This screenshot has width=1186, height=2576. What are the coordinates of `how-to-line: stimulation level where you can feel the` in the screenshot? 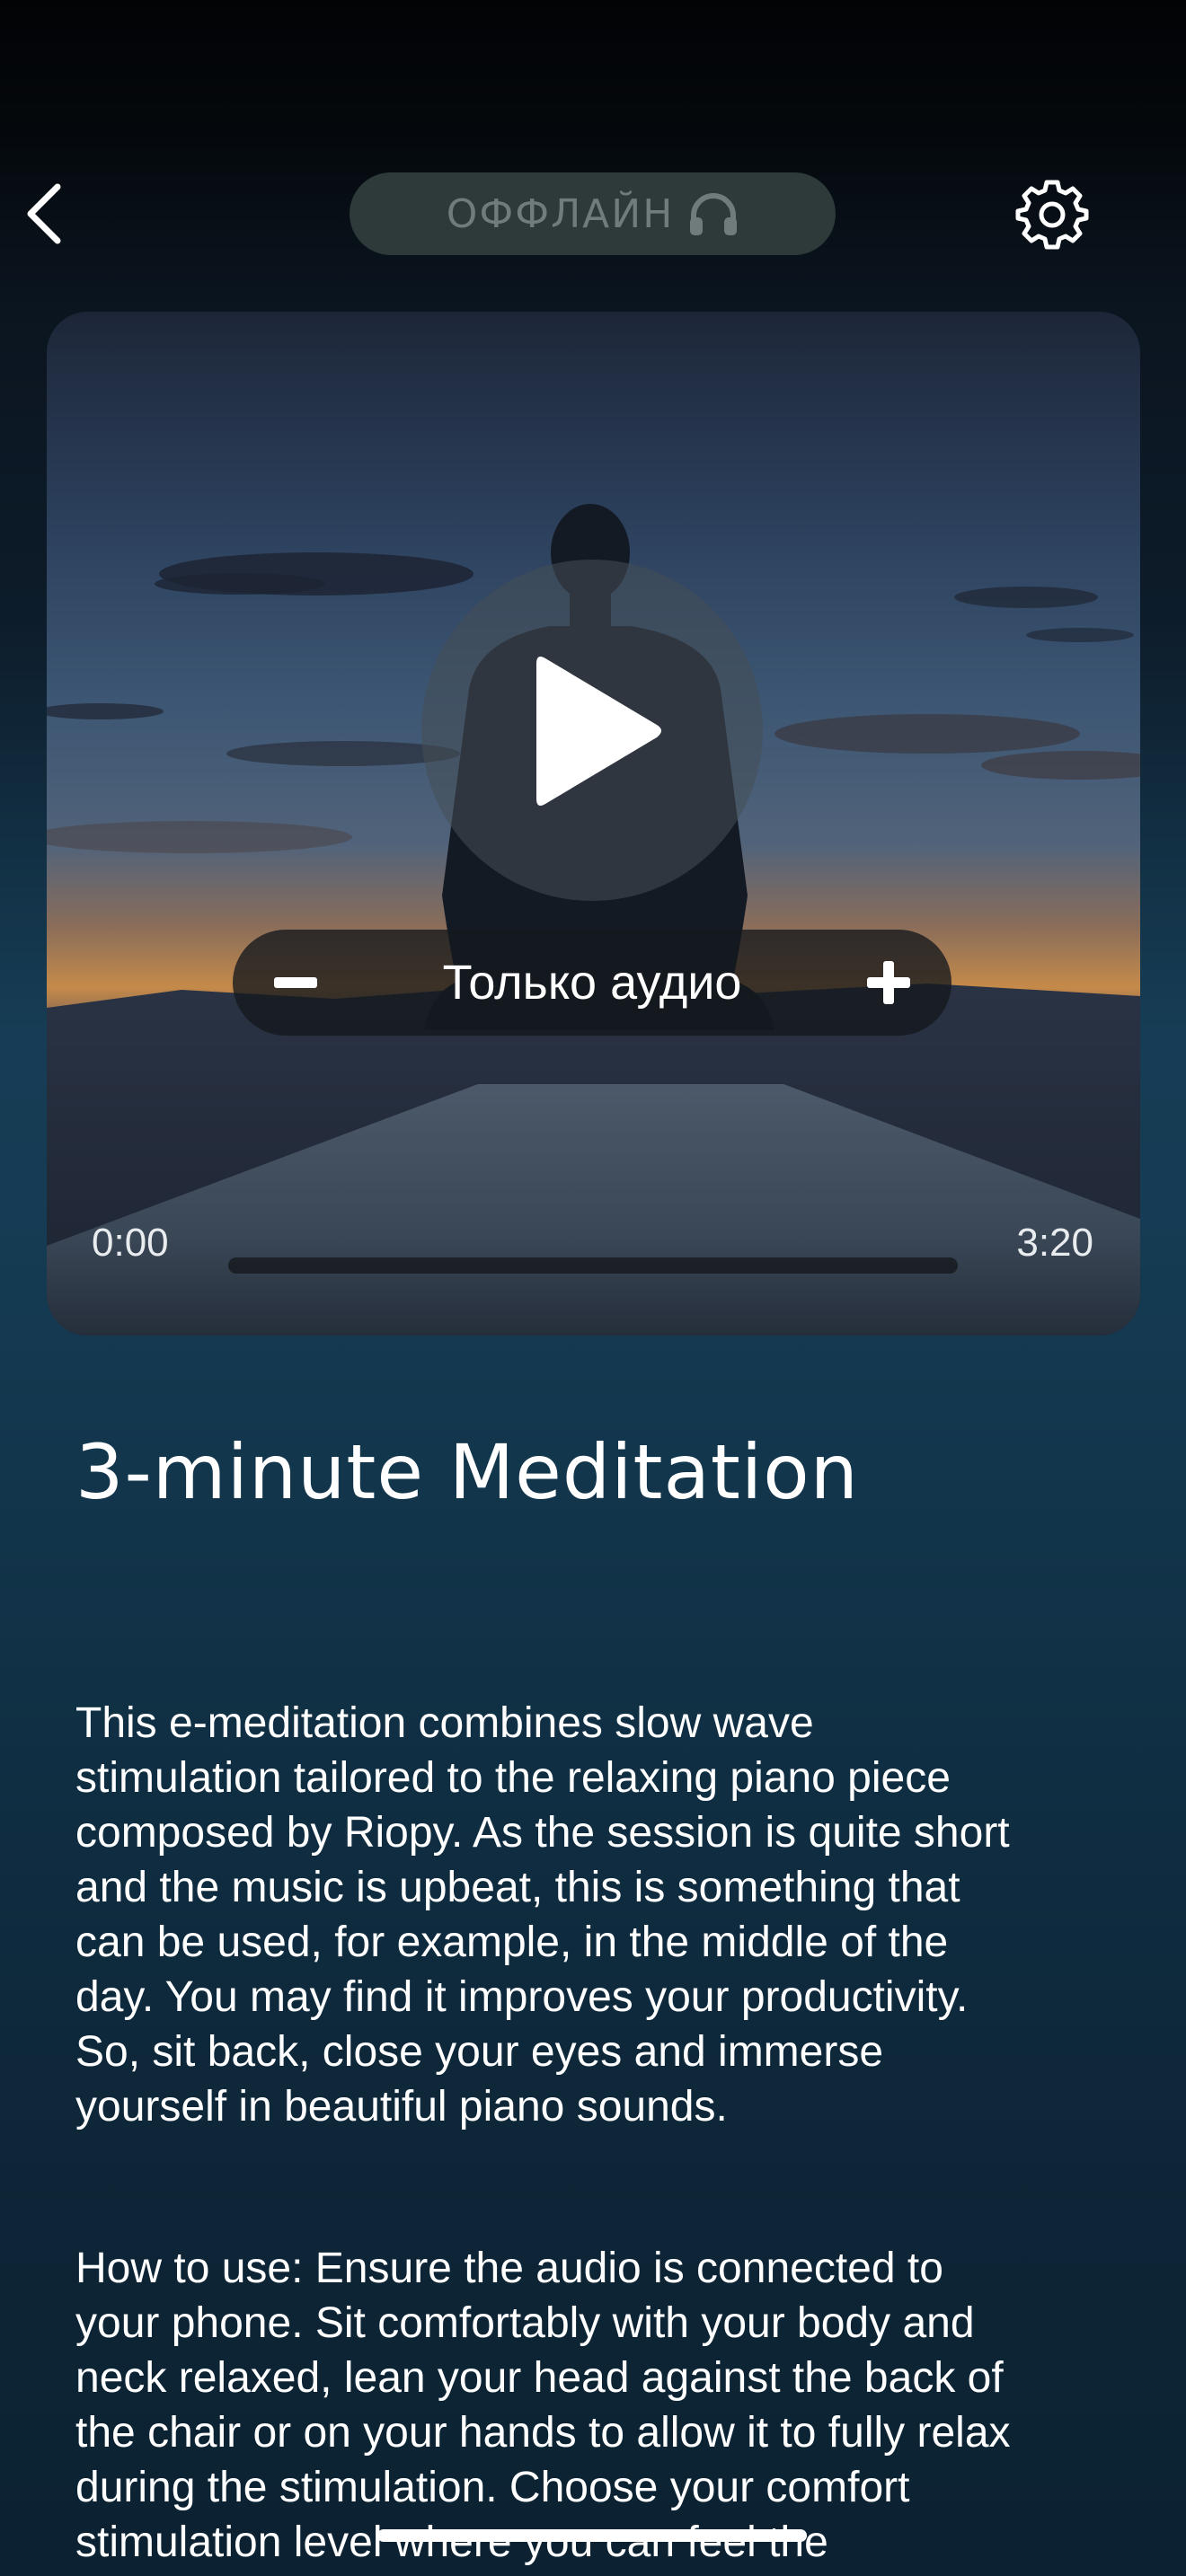 It's located at (451, 2542).